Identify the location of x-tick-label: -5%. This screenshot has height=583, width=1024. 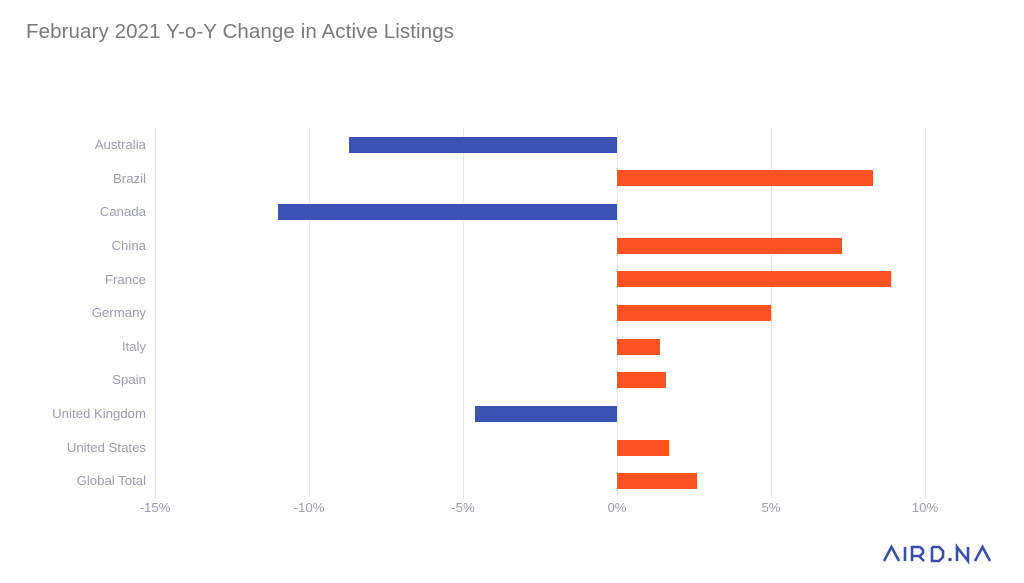
(463, 507).